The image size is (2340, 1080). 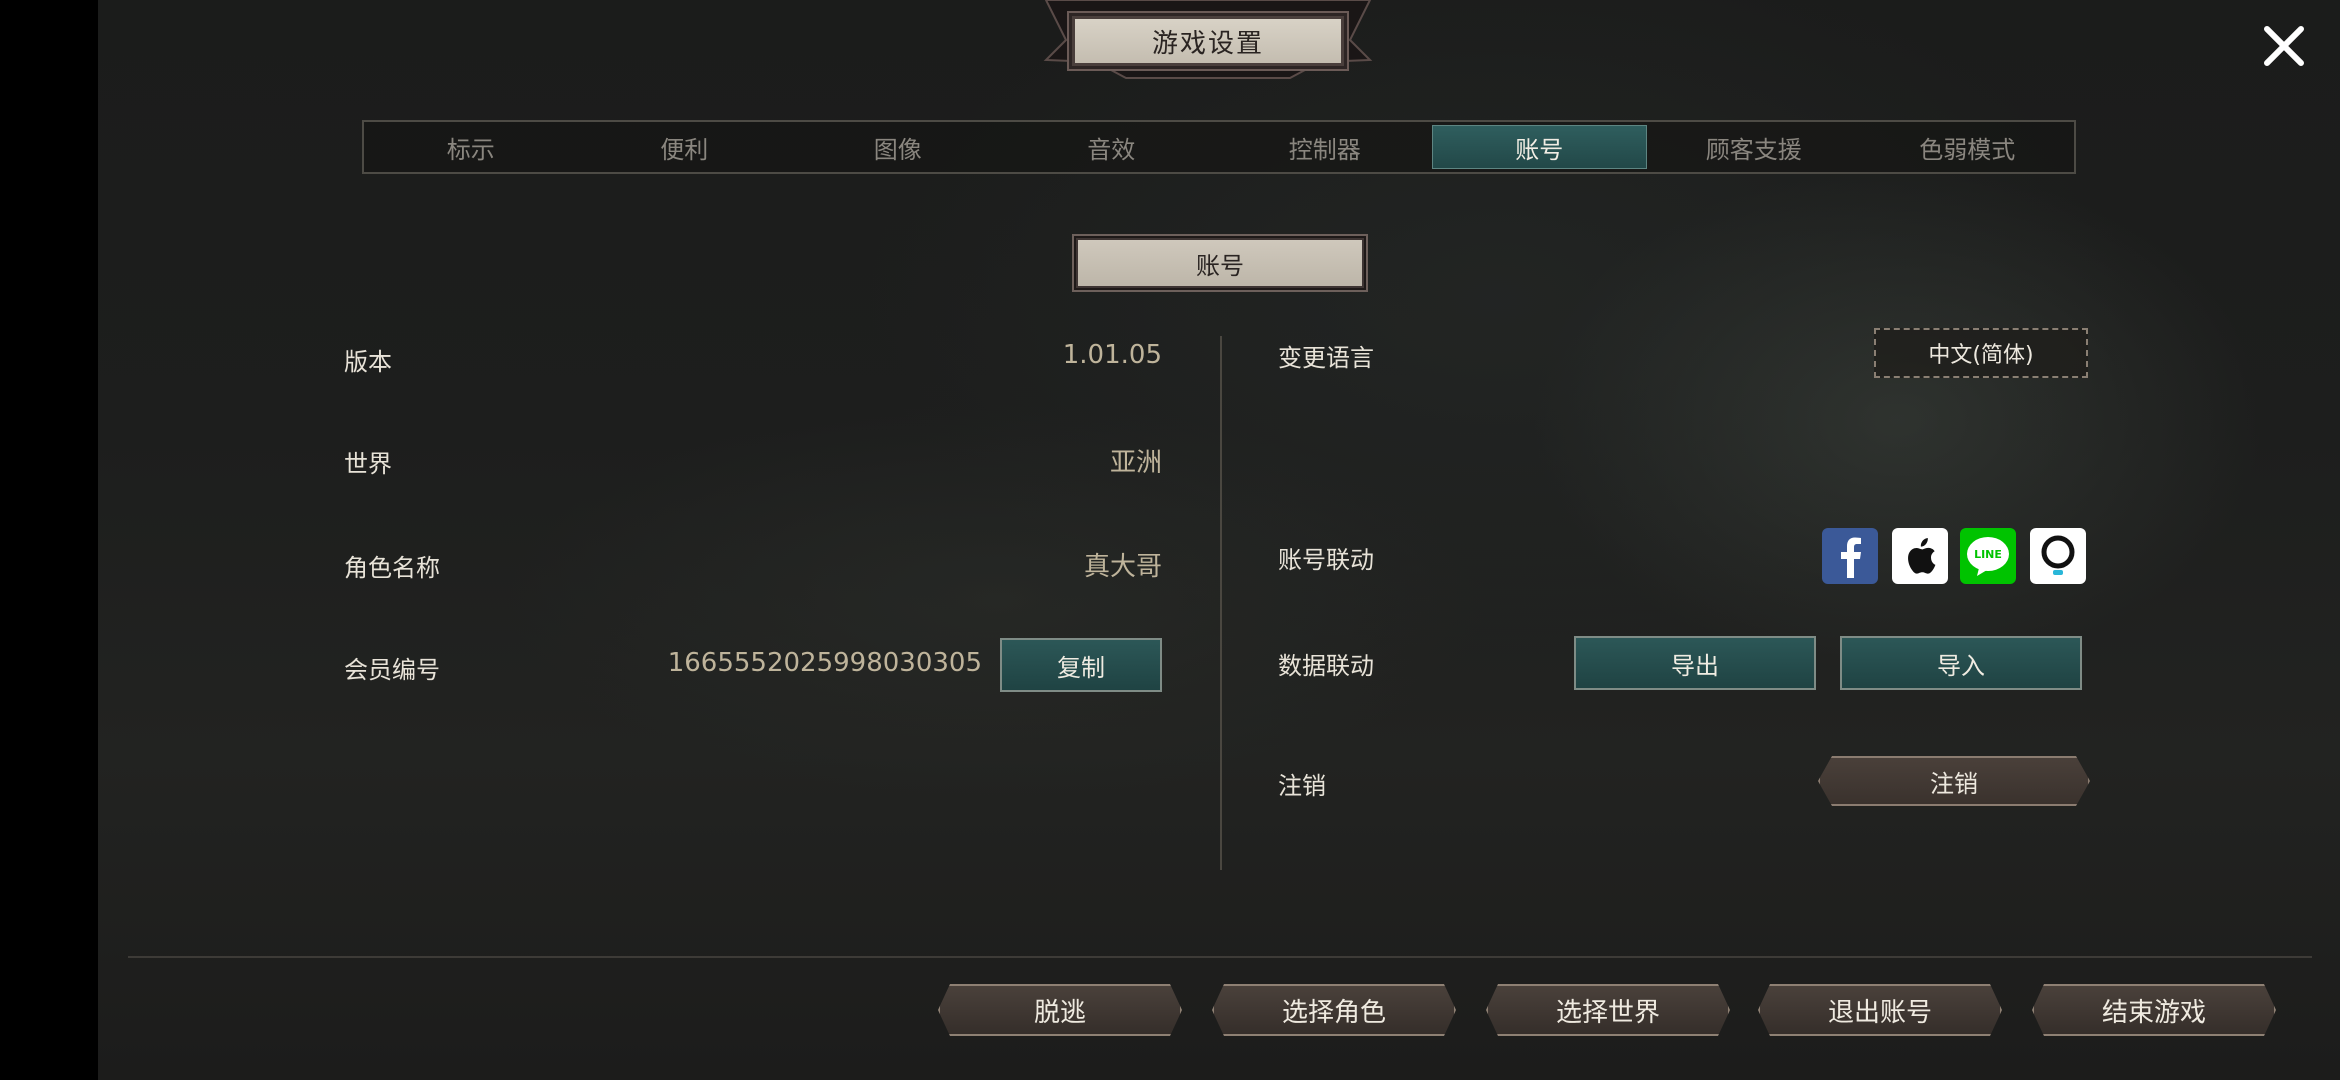 I want to click on character-name-label: 角色名称, so click(x=392, y=568).